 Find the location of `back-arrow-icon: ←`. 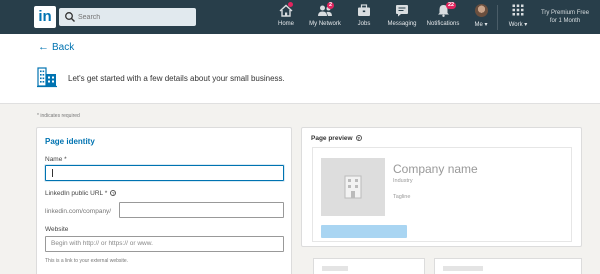

back-arrow-icon: ← is located at coordinates (43, 47).